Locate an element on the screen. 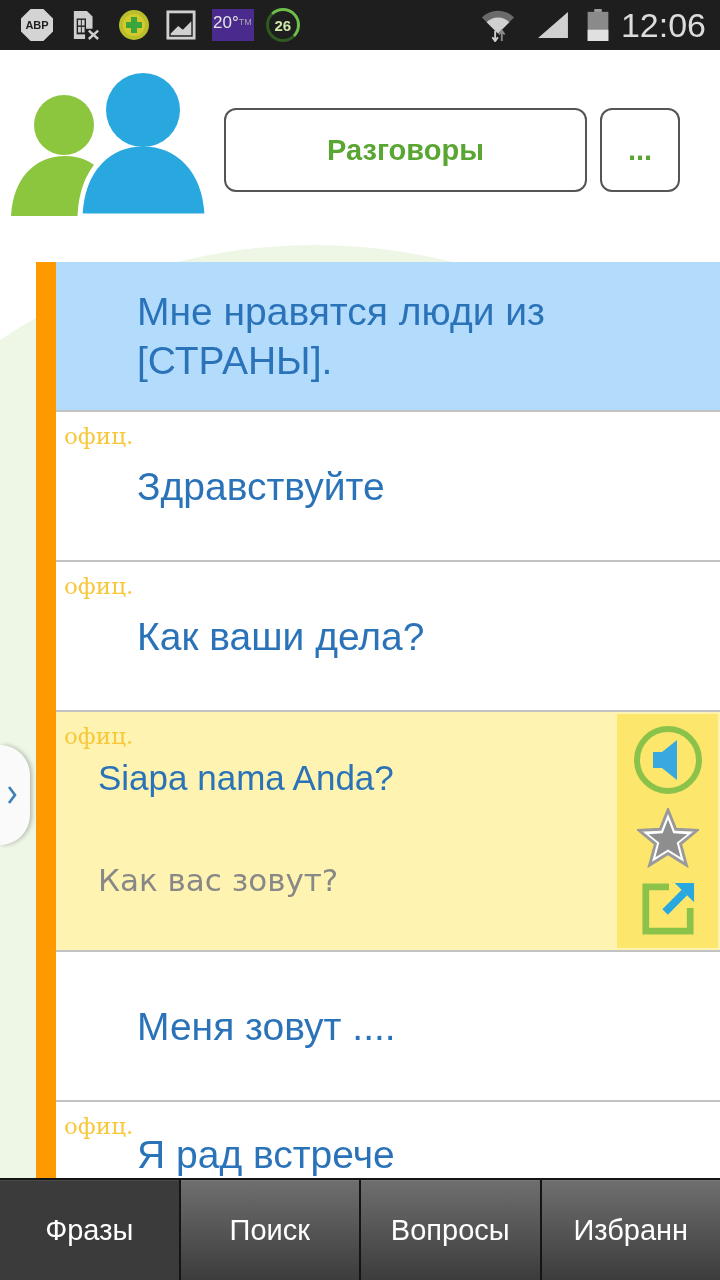  battery-icon is located at coordinates (597, 25).